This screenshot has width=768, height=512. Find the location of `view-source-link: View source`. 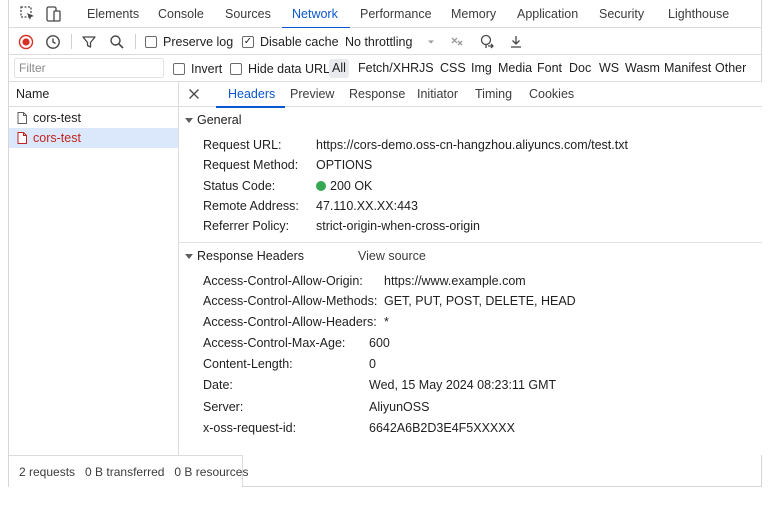

view-source-link: View source is located at coordinates (392, 256).